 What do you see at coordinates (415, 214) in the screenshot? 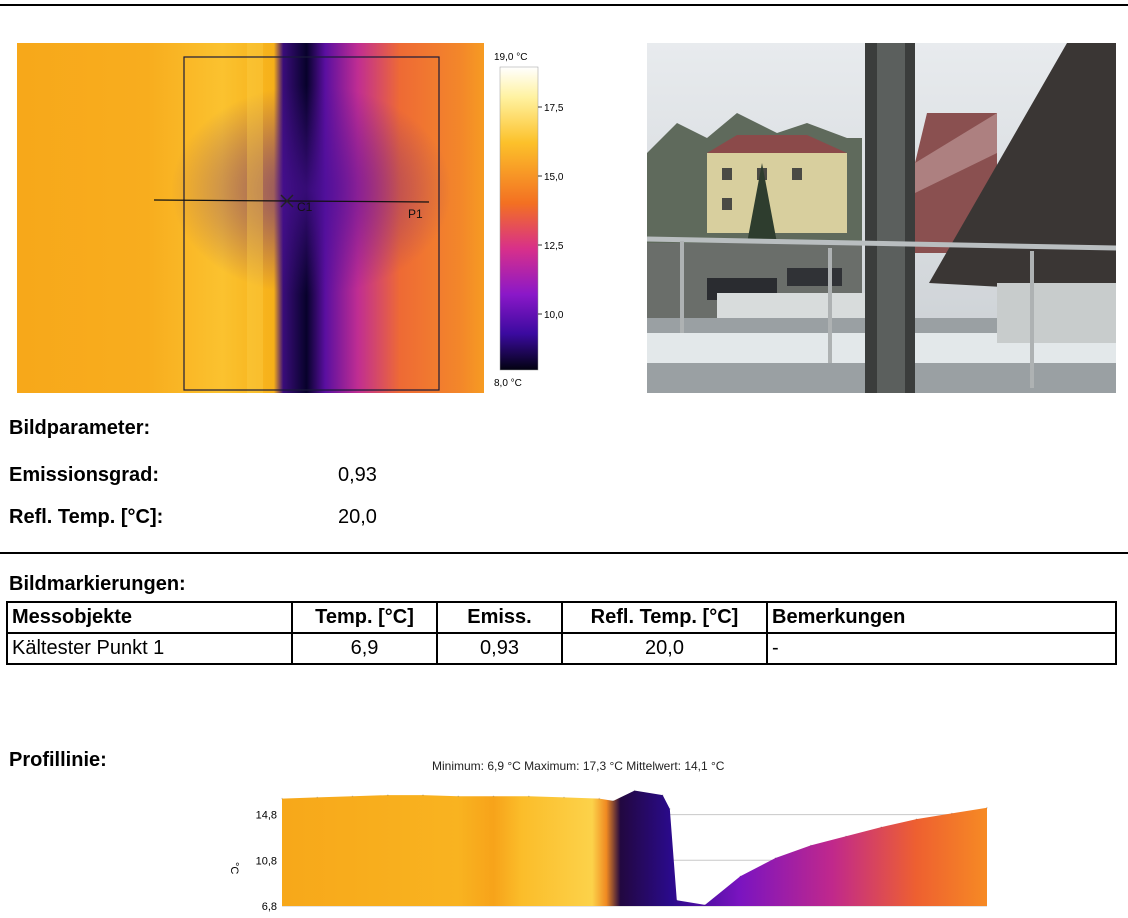
I see `profile-label: P1` at bounding box center [415, 214].